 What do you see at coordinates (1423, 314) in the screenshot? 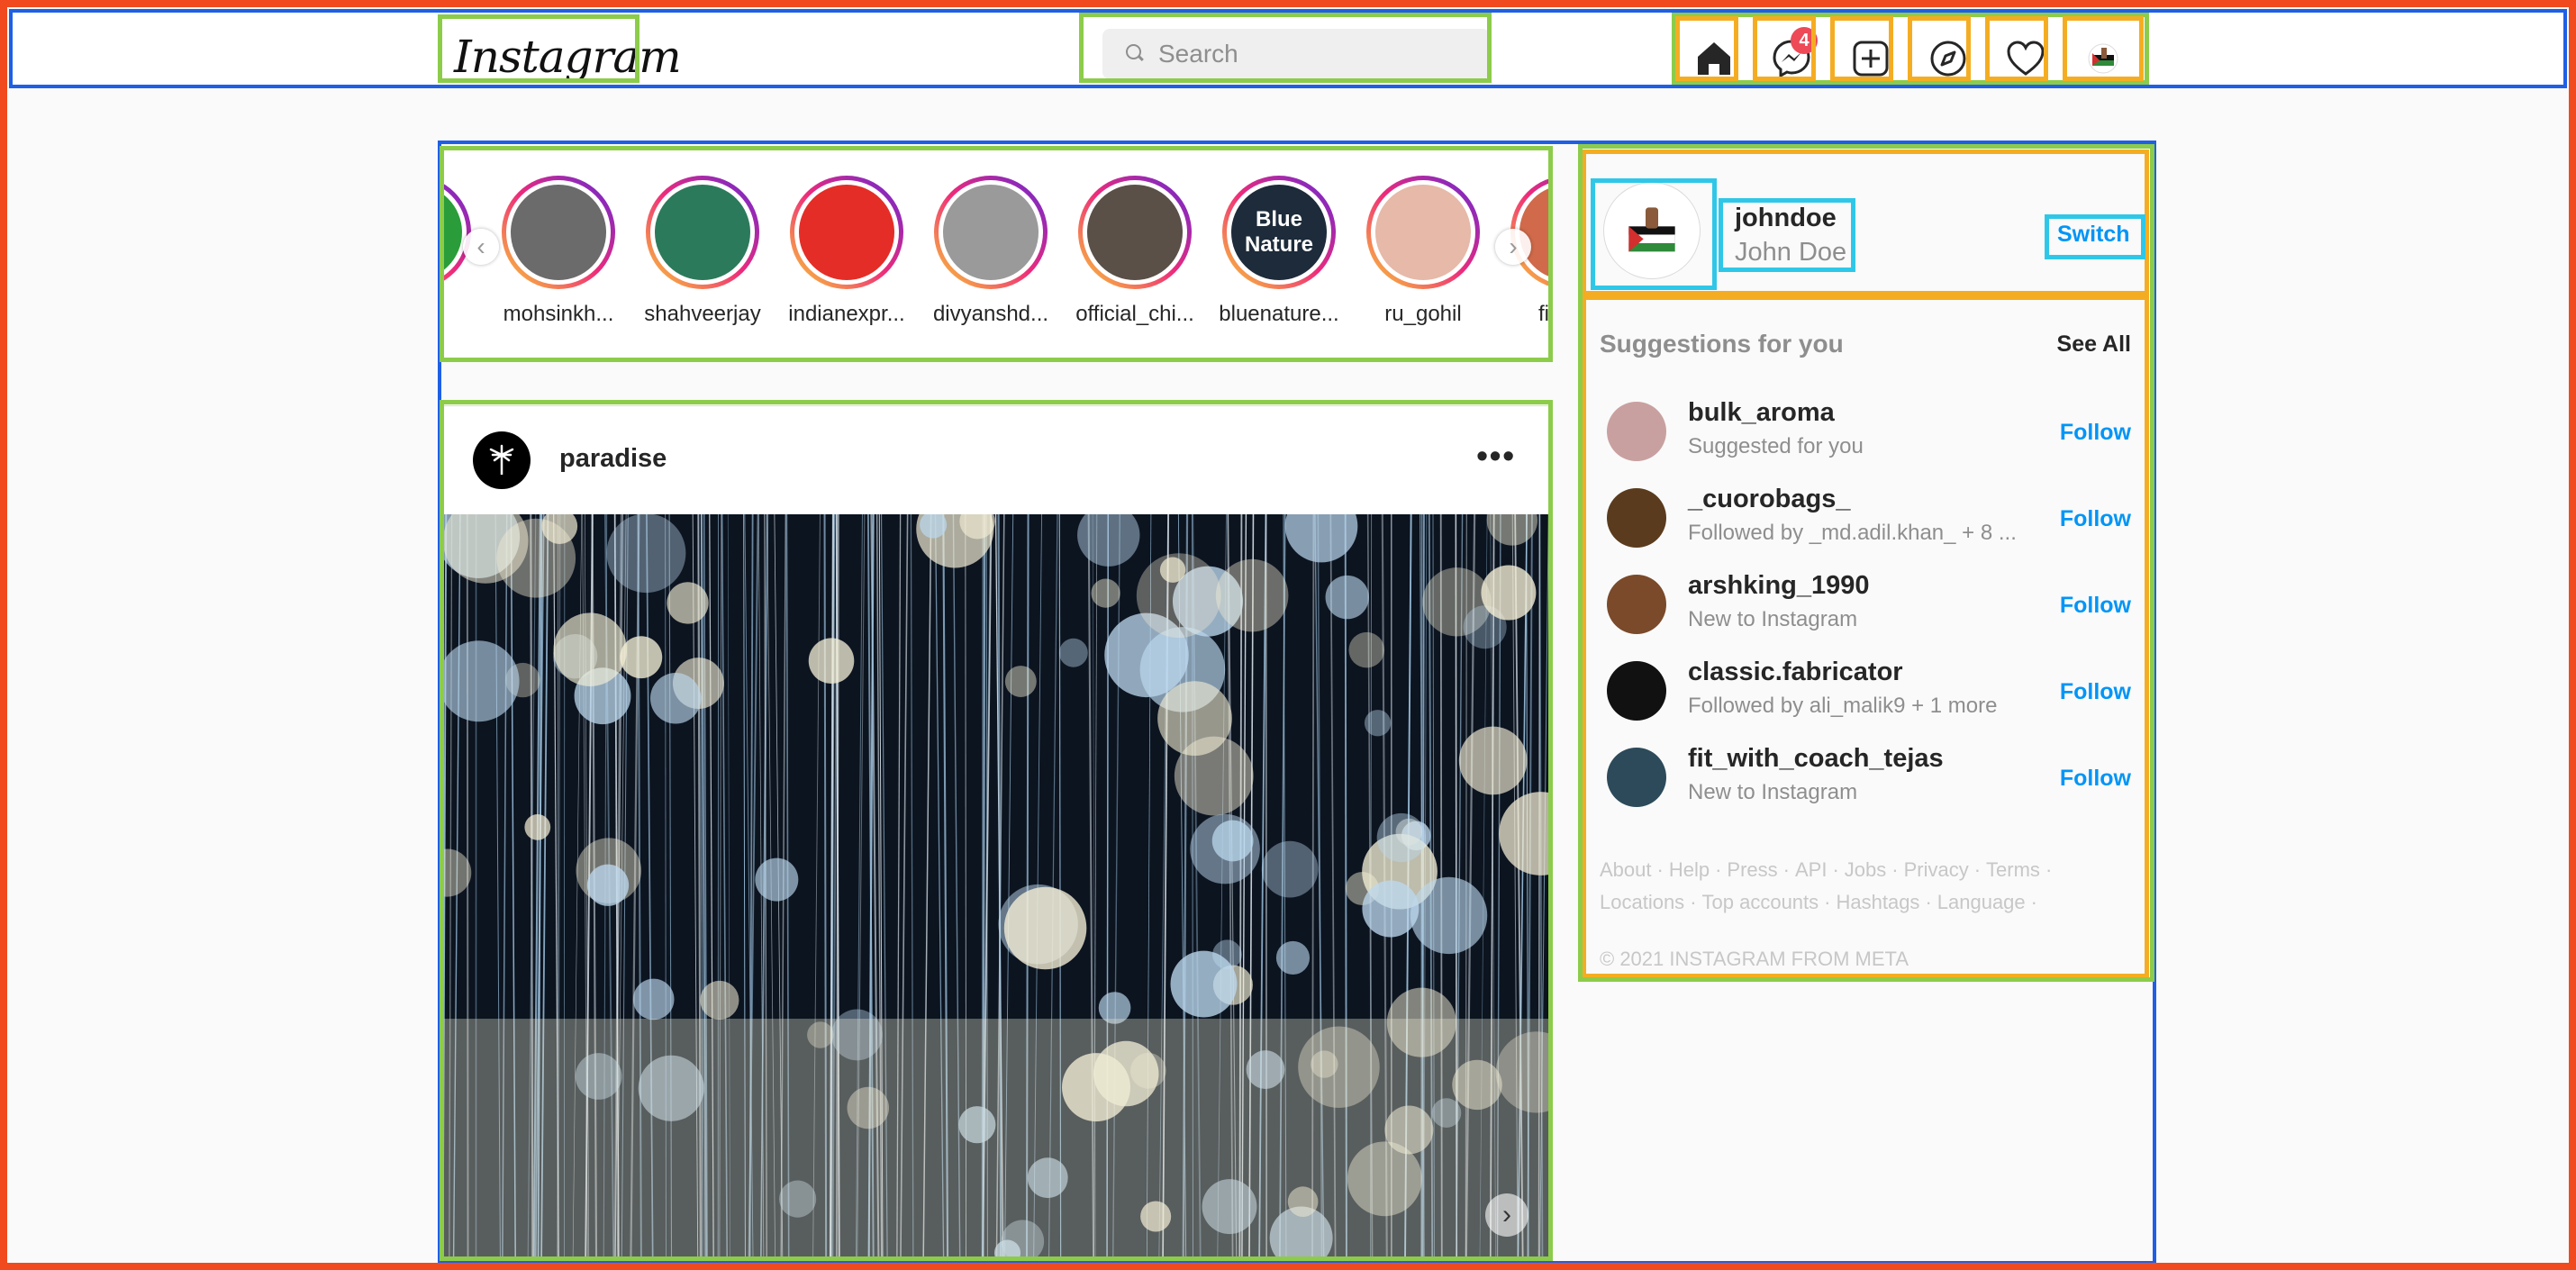
I see `story-username: ru_gohil` at bounding box center [1423, 314].